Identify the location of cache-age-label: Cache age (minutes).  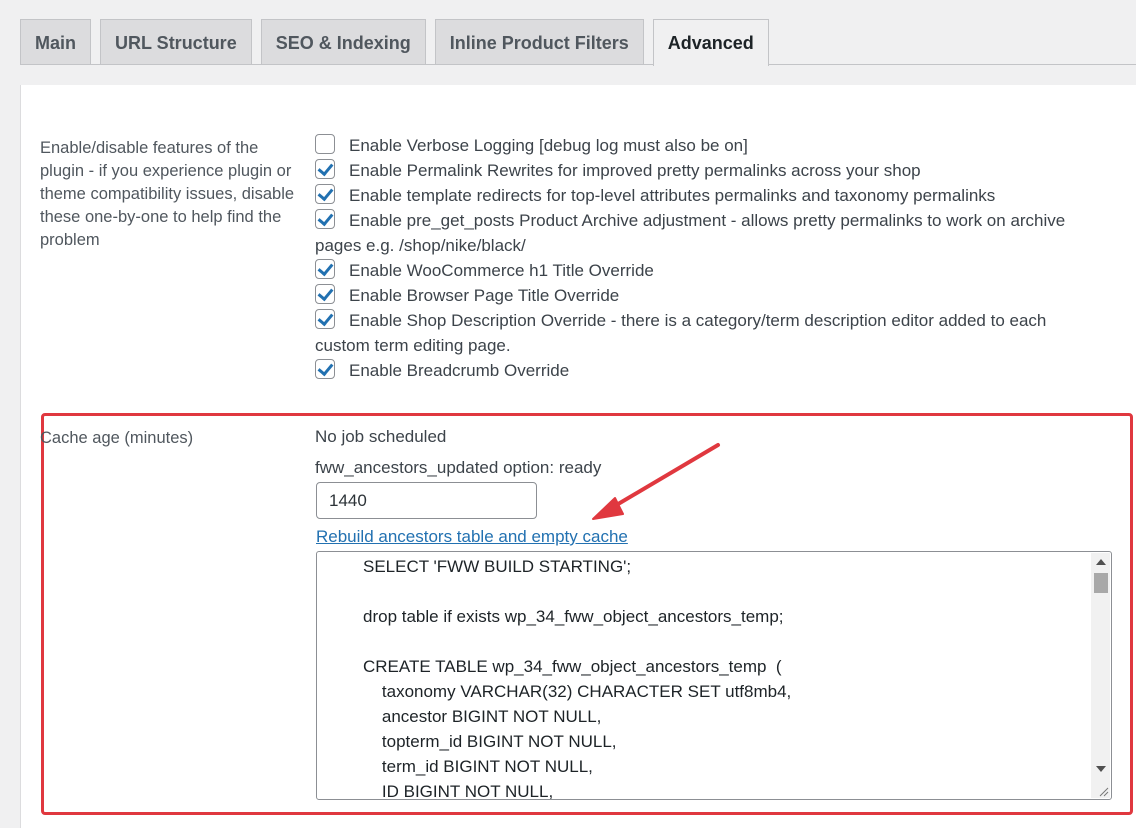
(117, 438).